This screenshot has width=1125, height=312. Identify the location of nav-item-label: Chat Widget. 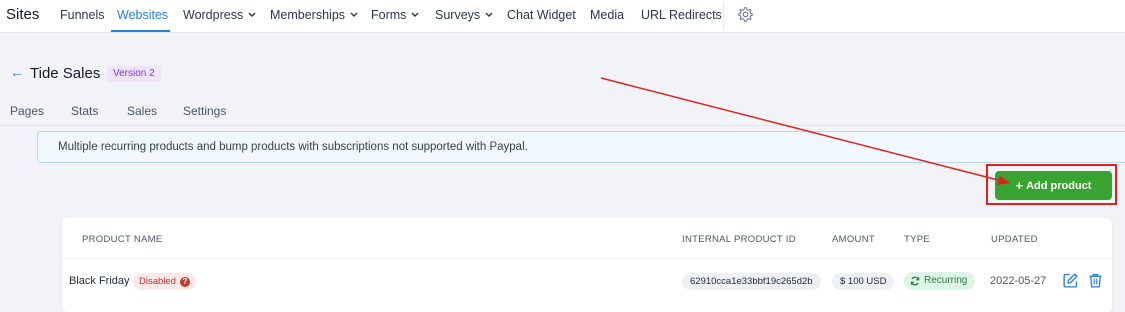
(541, 15).